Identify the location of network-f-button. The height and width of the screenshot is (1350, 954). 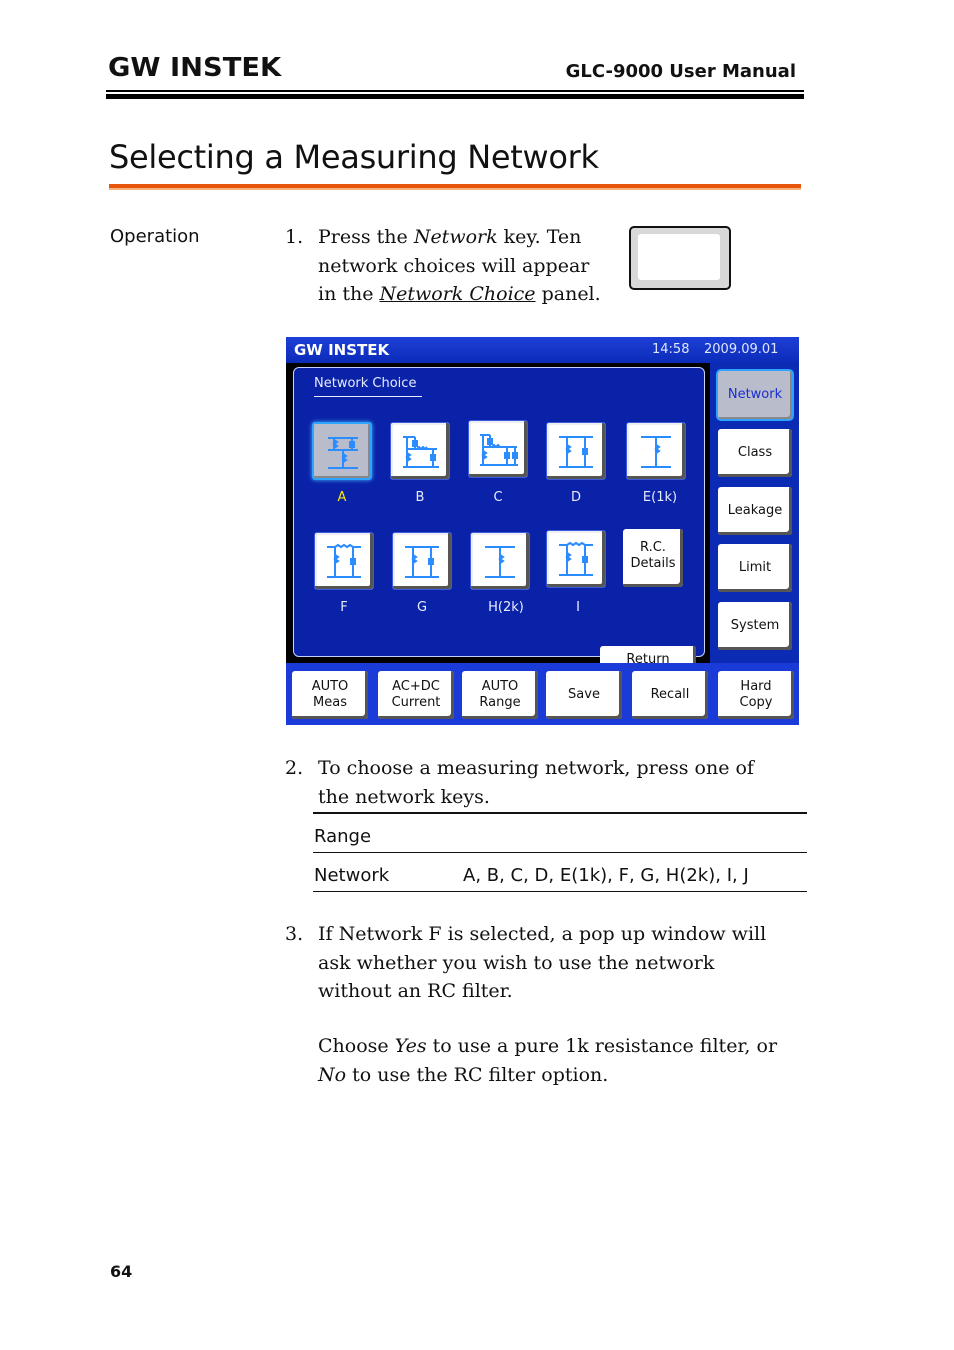
(344, 561).